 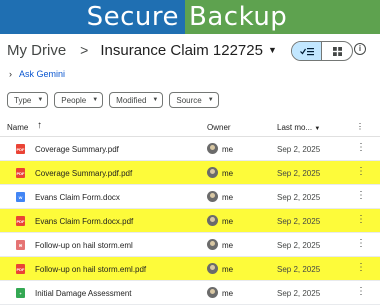 I want to click on filter-people-label: People, so click(x=74, y=100).